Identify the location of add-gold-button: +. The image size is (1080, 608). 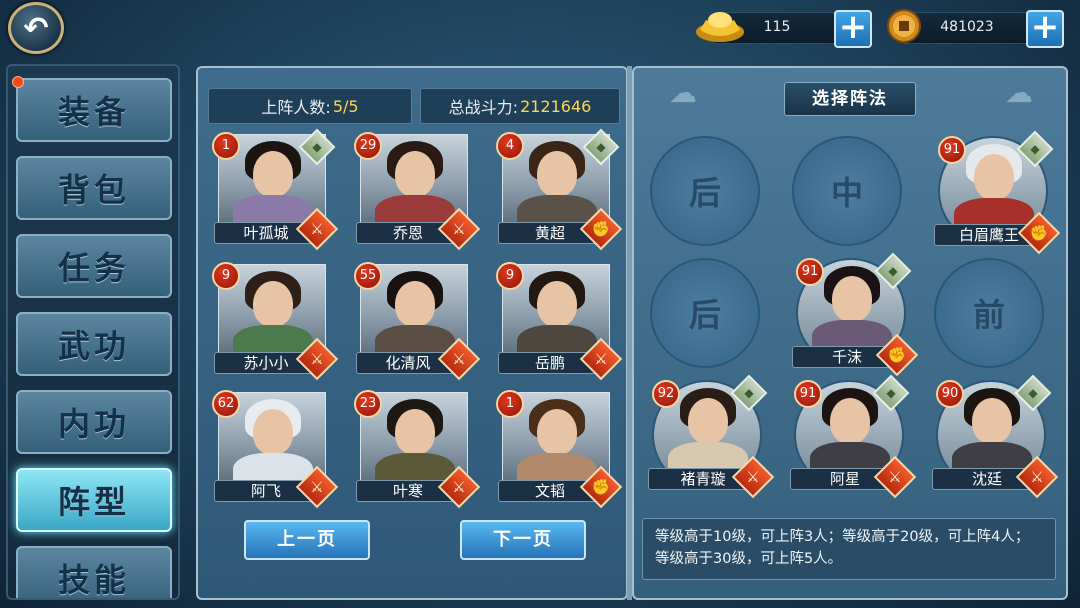
(853, 29).